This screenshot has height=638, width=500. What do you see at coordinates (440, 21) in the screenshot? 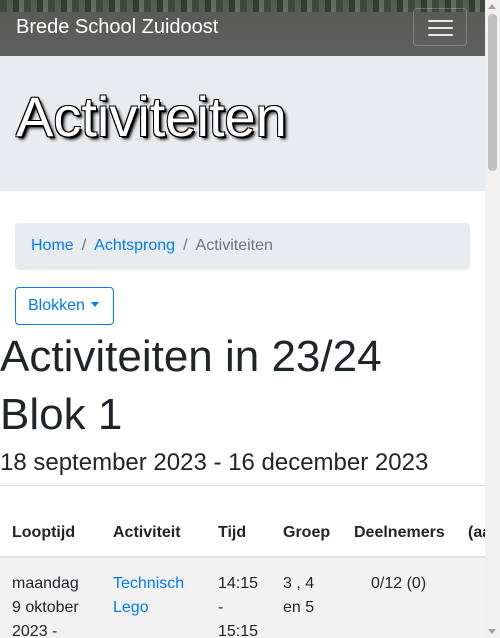
I see `menu-bar-top` at bounding box center [440, 21].